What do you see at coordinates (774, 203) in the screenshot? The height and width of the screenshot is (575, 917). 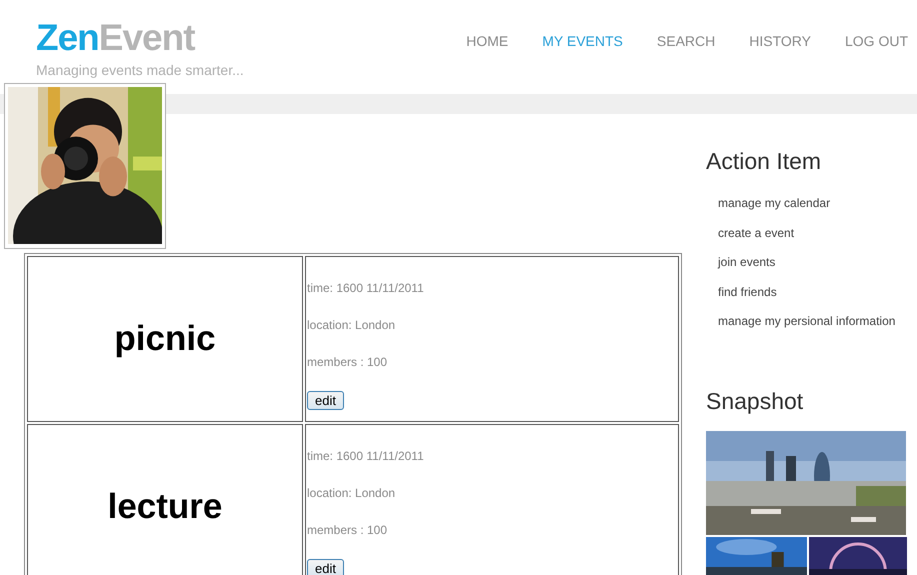 I see `action-link: manage my calendar` at bounding box center [774, 203].